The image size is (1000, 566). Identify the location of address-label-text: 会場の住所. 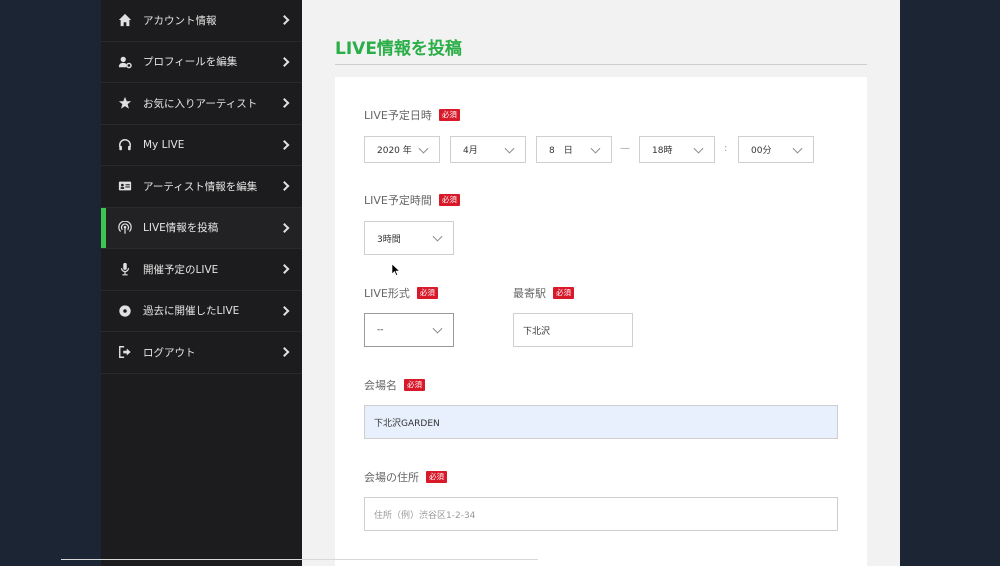
(391, 477).